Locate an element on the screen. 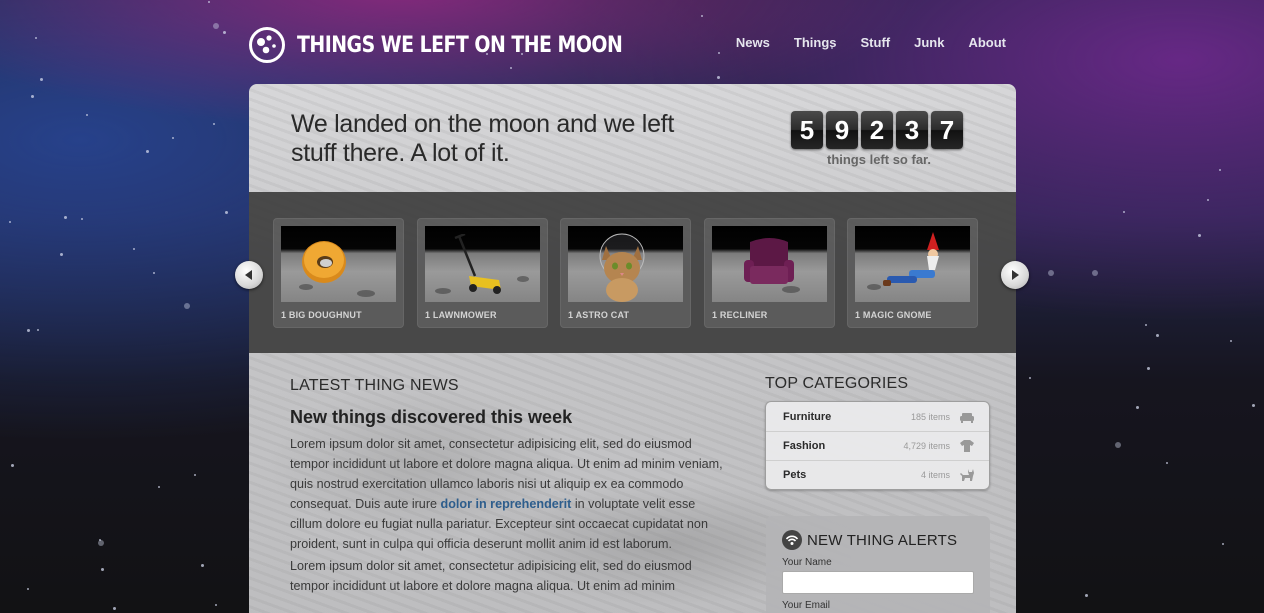 This screenshot has height=613, width=1264. name-field is located at coordinates (878, 582).